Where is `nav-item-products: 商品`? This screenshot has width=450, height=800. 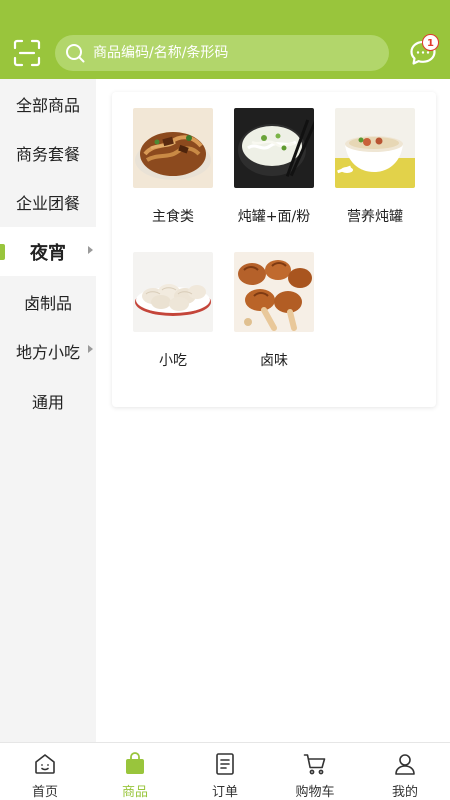 nav-item-products: 商品 is located at coordinates (135, 771).